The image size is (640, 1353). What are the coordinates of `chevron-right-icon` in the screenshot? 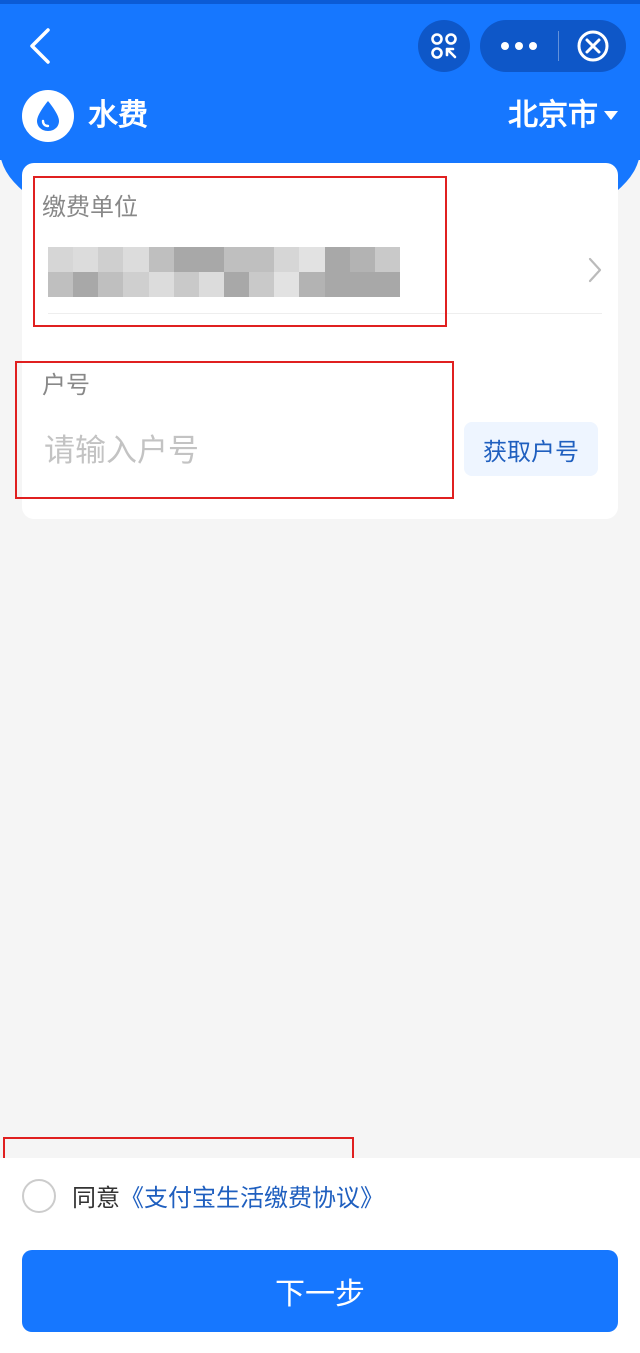 It's located at (595, 270).